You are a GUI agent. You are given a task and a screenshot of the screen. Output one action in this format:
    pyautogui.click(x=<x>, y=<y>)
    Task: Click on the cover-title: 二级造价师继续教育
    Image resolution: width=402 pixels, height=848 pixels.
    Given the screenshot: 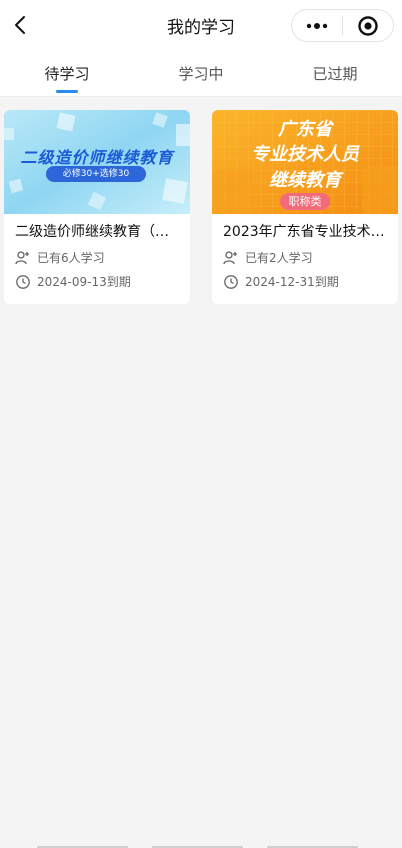 What is the action you would take?
    pyautogui.click(x=97, y=157)
    